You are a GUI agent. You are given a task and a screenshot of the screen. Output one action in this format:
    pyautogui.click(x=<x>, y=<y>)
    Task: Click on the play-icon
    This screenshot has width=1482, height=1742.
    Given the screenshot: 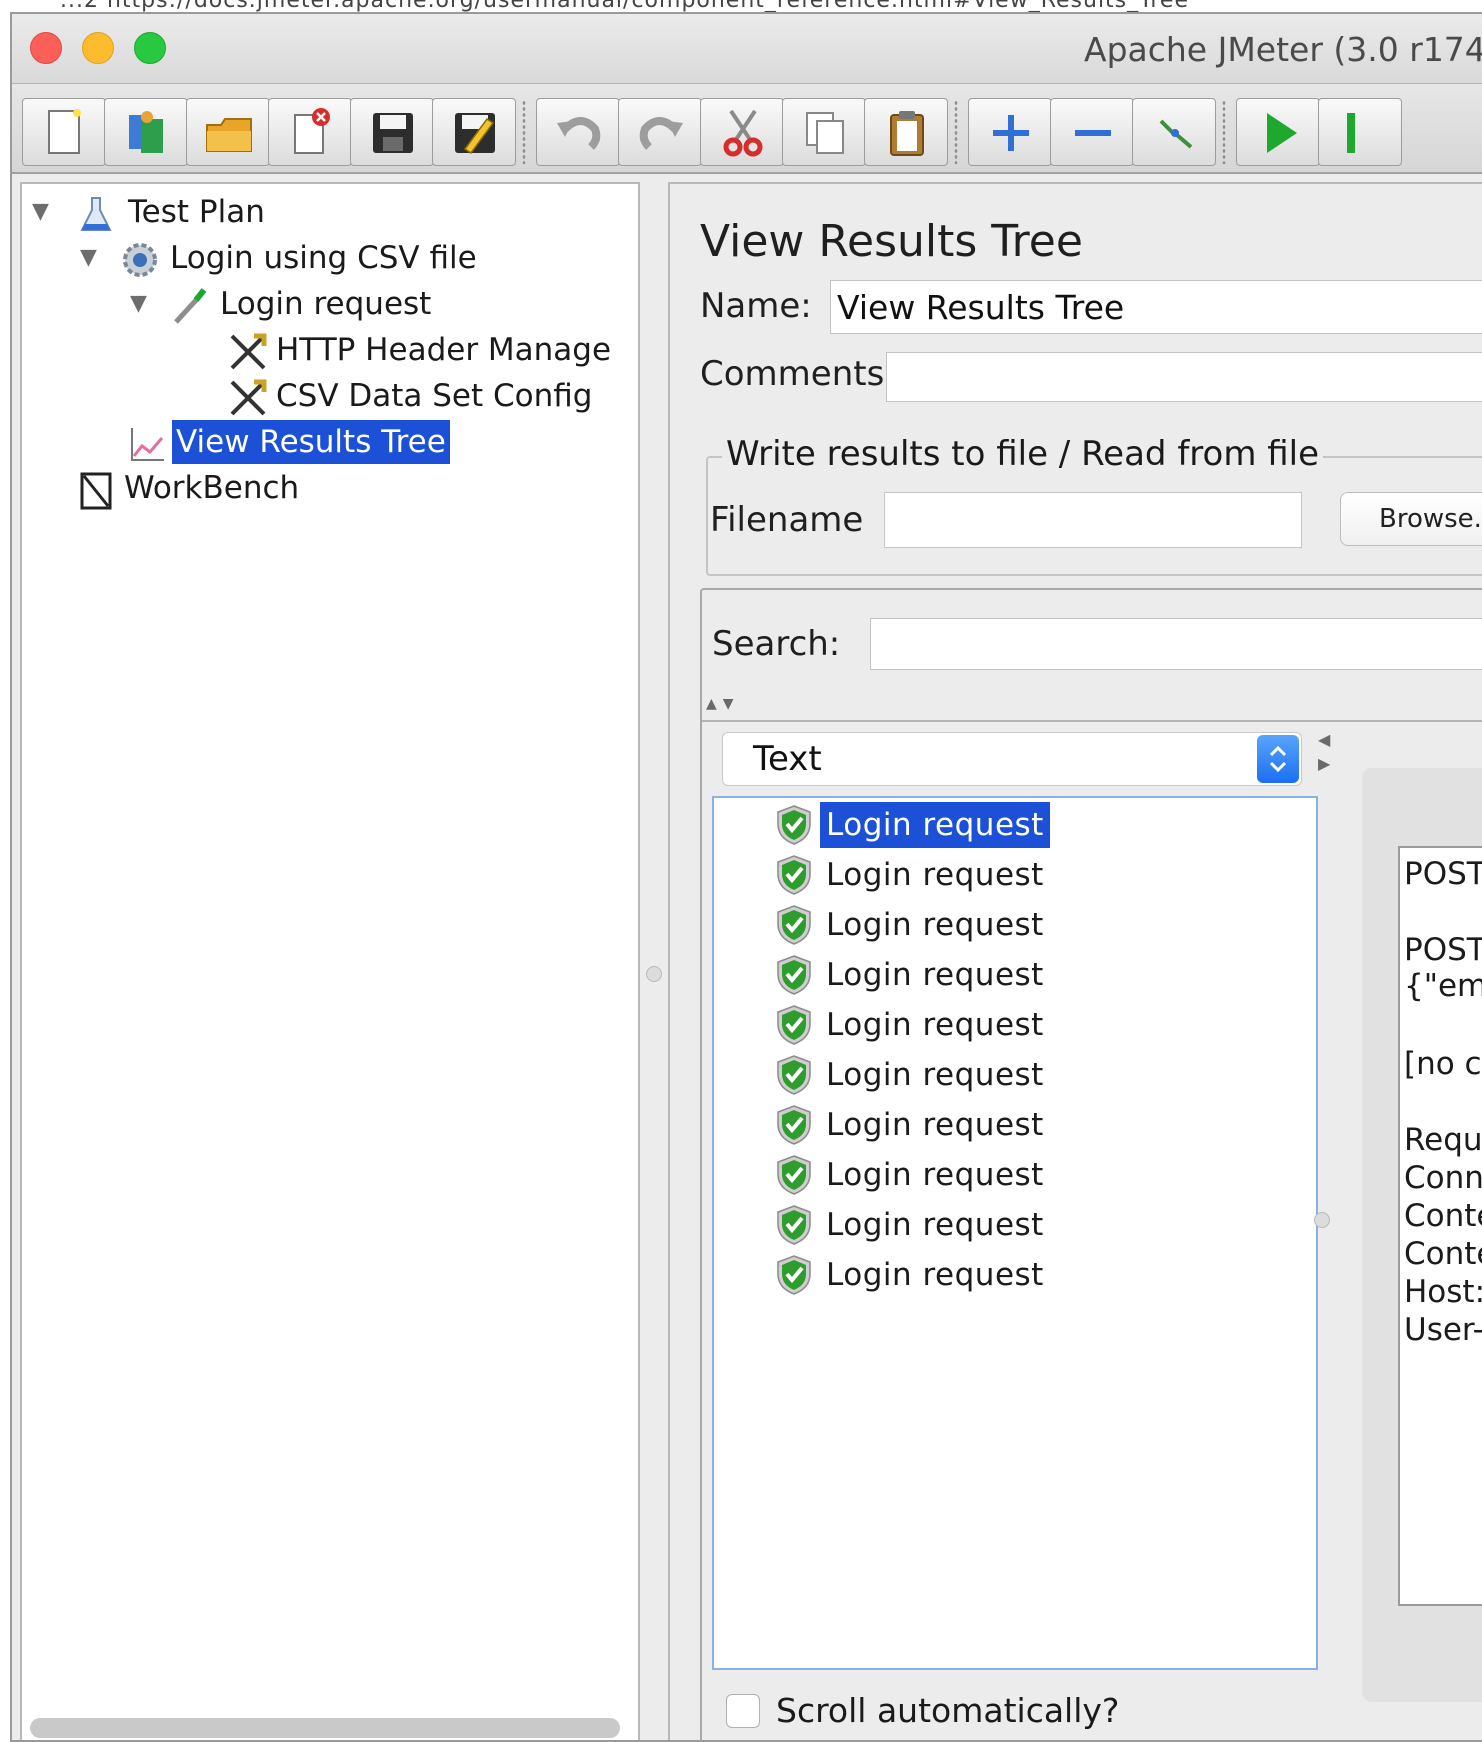 What is the action you would take?
    pyautogui.click(x=1351, y=133)
    